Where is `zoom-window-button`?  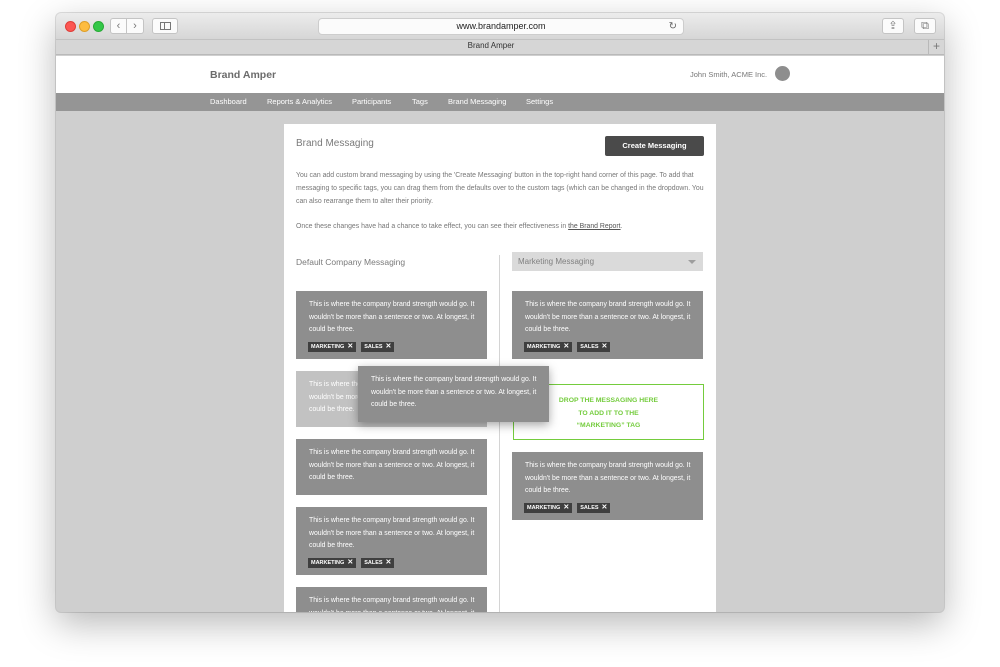 zoom-window-button is located at coordinates (98, 26).